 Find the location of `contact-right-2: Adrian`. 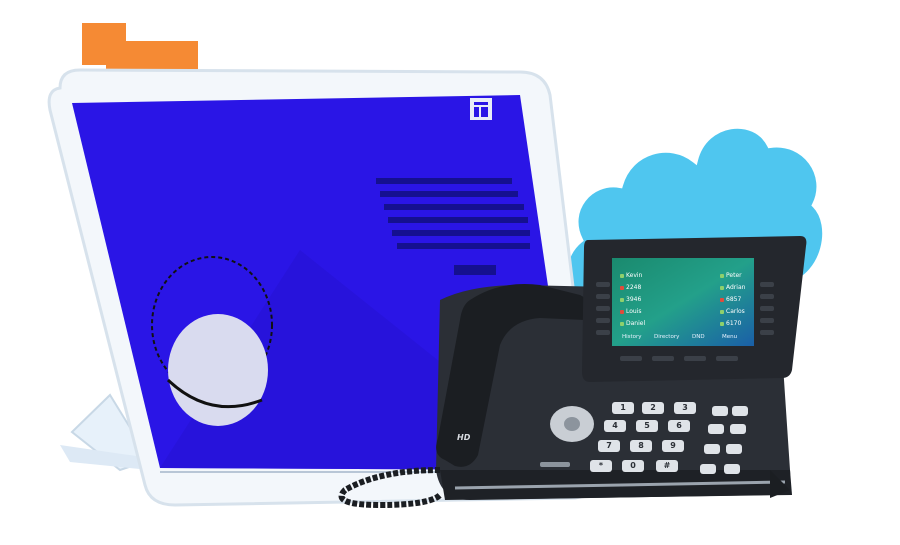

contact-right-2: Adrian is located at coordinates (732, 287).